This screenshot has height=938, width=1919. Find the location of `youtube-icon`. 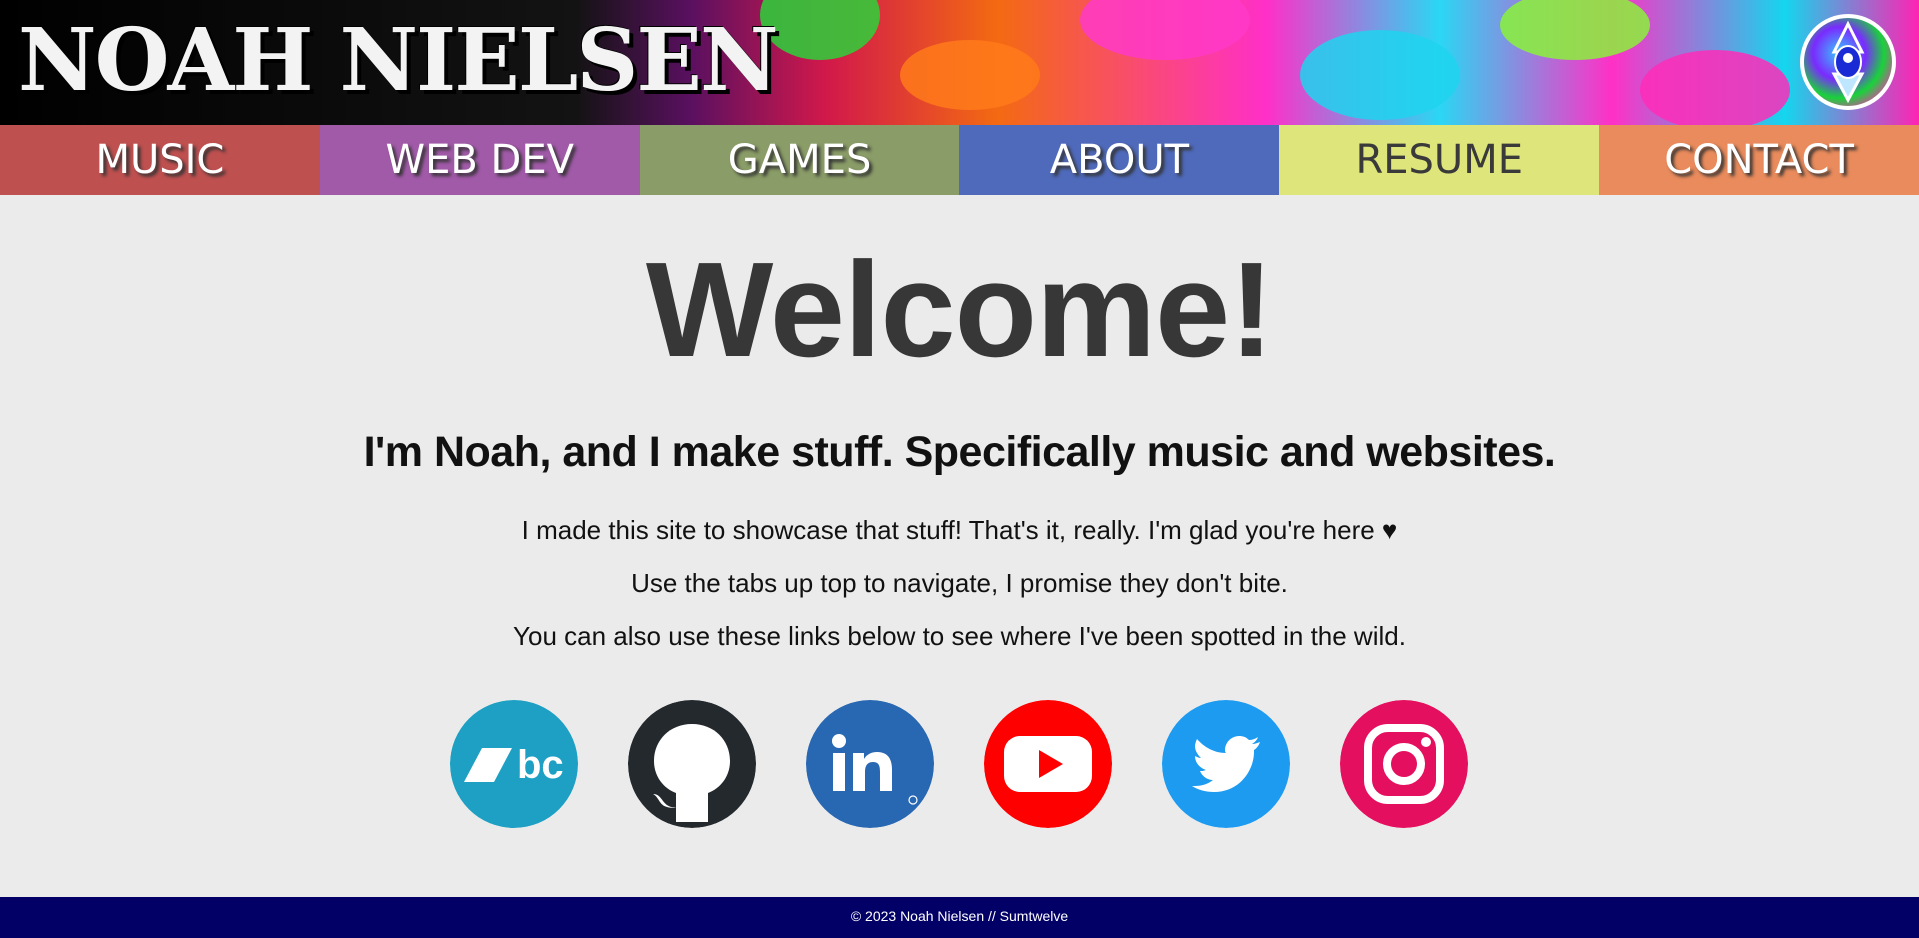

youtube-icon is located at coordinates (1048, 764).